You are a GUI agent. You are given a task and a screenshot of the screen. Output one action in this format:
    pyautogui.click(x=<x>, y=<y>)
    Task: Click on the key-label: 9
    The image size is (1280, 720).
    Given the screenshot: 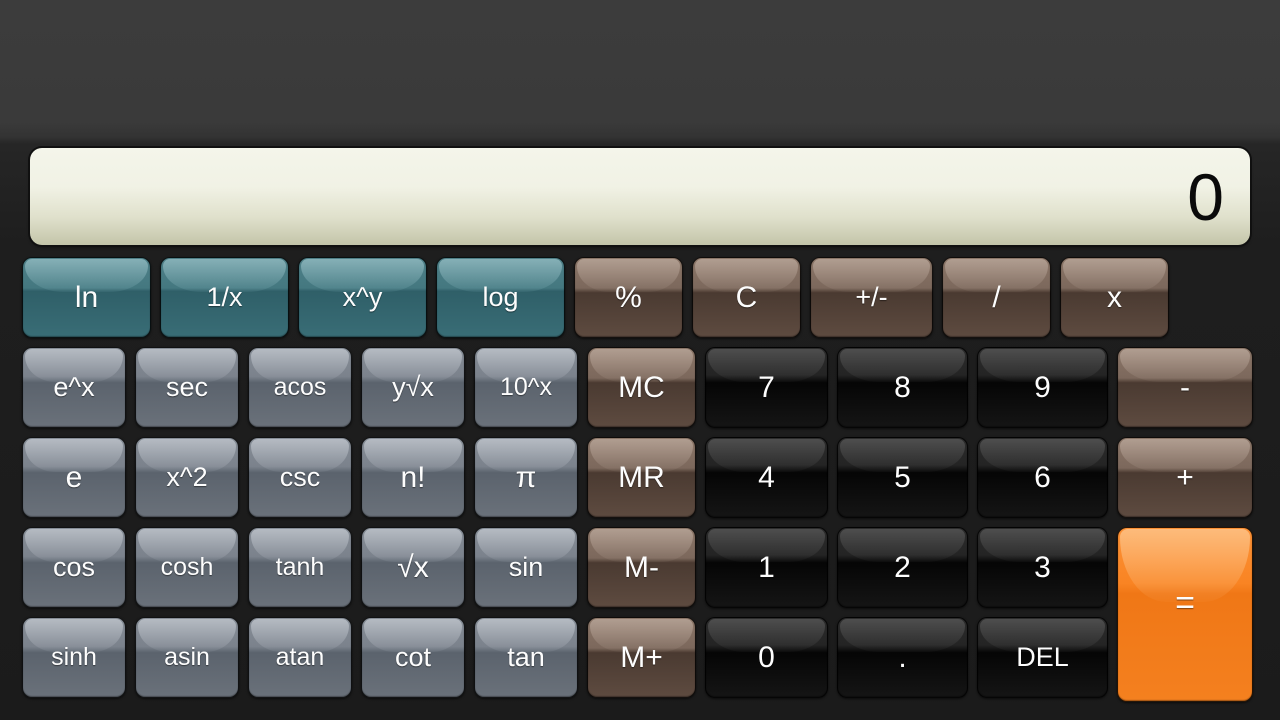 What is the action you would take?
    pyautogui.click(x=1042, y=387)
    